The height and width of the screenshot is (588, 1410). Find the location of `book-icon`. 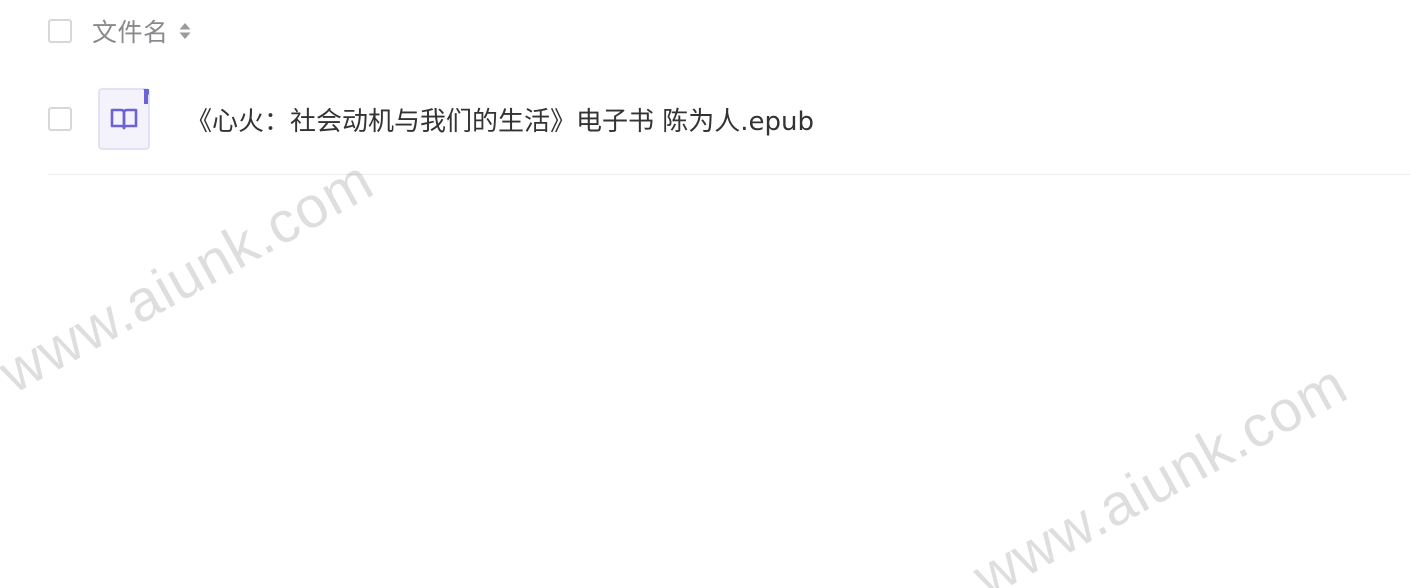

book-icon is located at coordinates (124, 119).